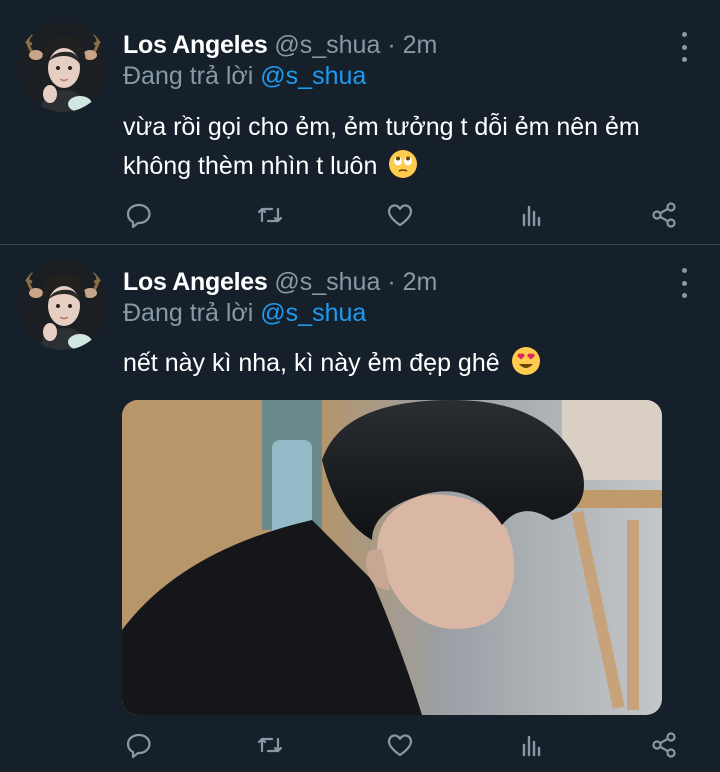 The image size is (720, 772). What do you see at coordinates (311, 363) in the screenshot?
I see `tweet-text-content: nết này kì nha, kì này ẻm đẹp ghê` at bounding box center [311, 363].